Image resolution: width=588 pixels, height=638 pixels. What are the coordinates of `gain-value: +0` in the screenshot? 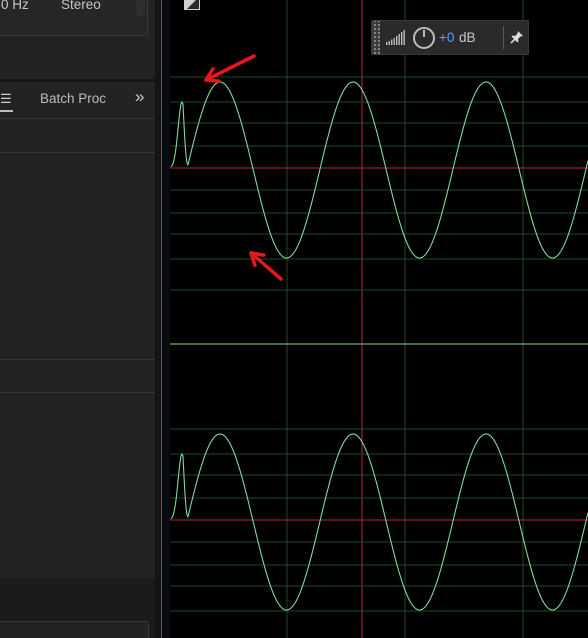 It's located at (446, 37).